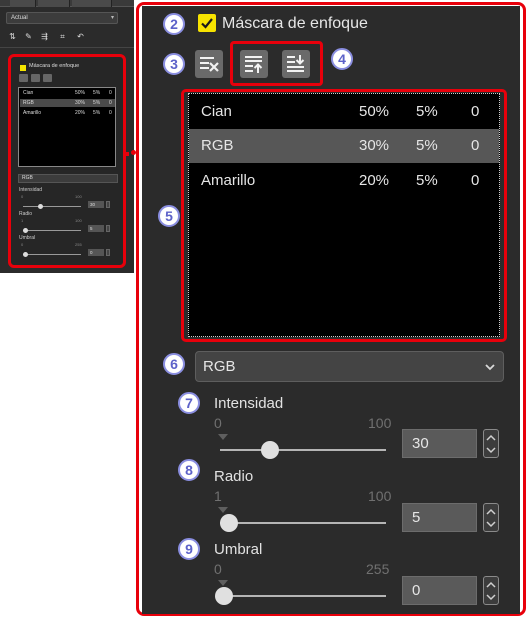  I want to click on thumbnail-threshold-input: 0, so click(96, 252).